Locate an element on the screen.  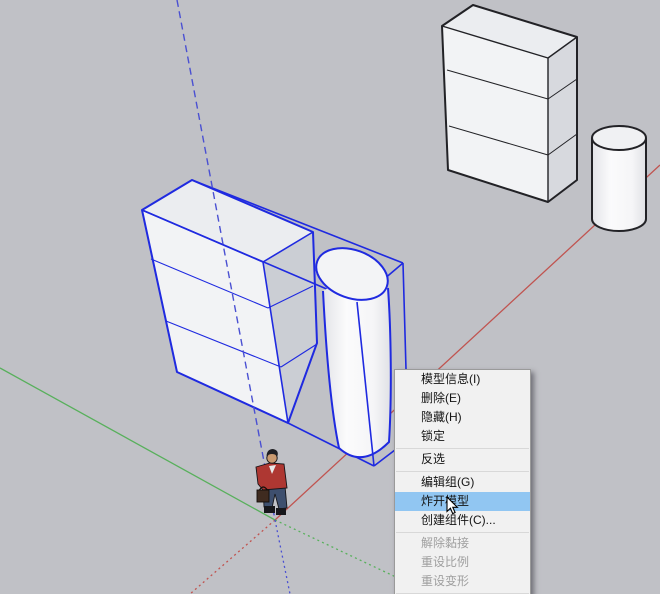
unselected-box-stack is located at coordinates (509, 103).